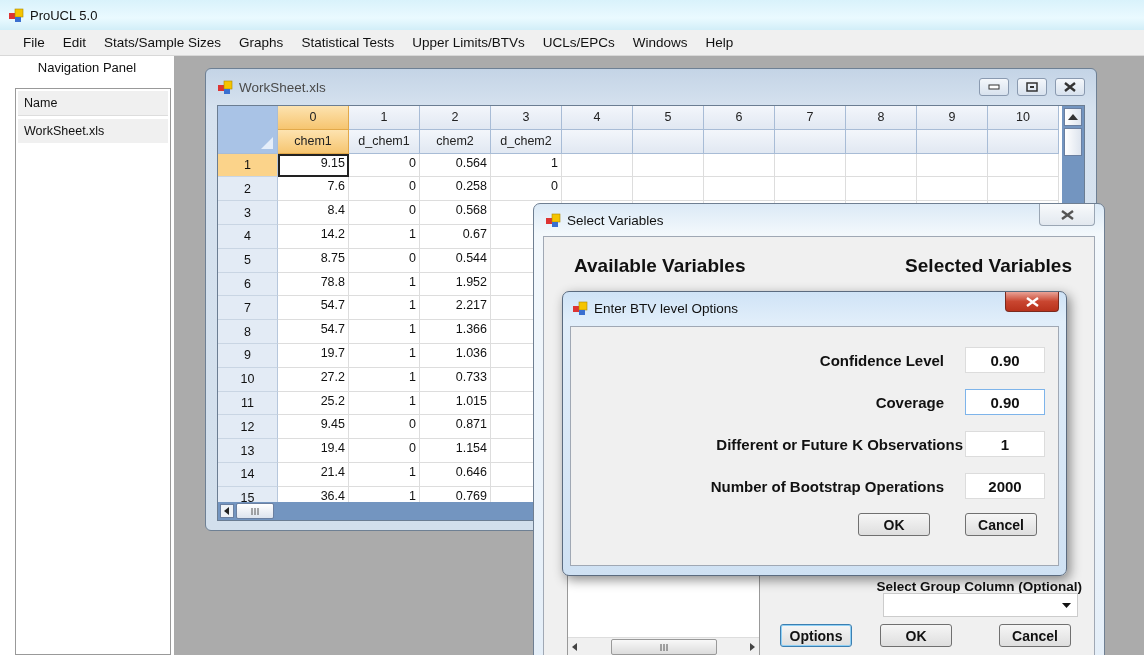 Image resolution: width=1144 pixels, height=655 pixels. Describe the element at coordinates (93, 103) in the screenshot. I see `list-header: Name` at that location.